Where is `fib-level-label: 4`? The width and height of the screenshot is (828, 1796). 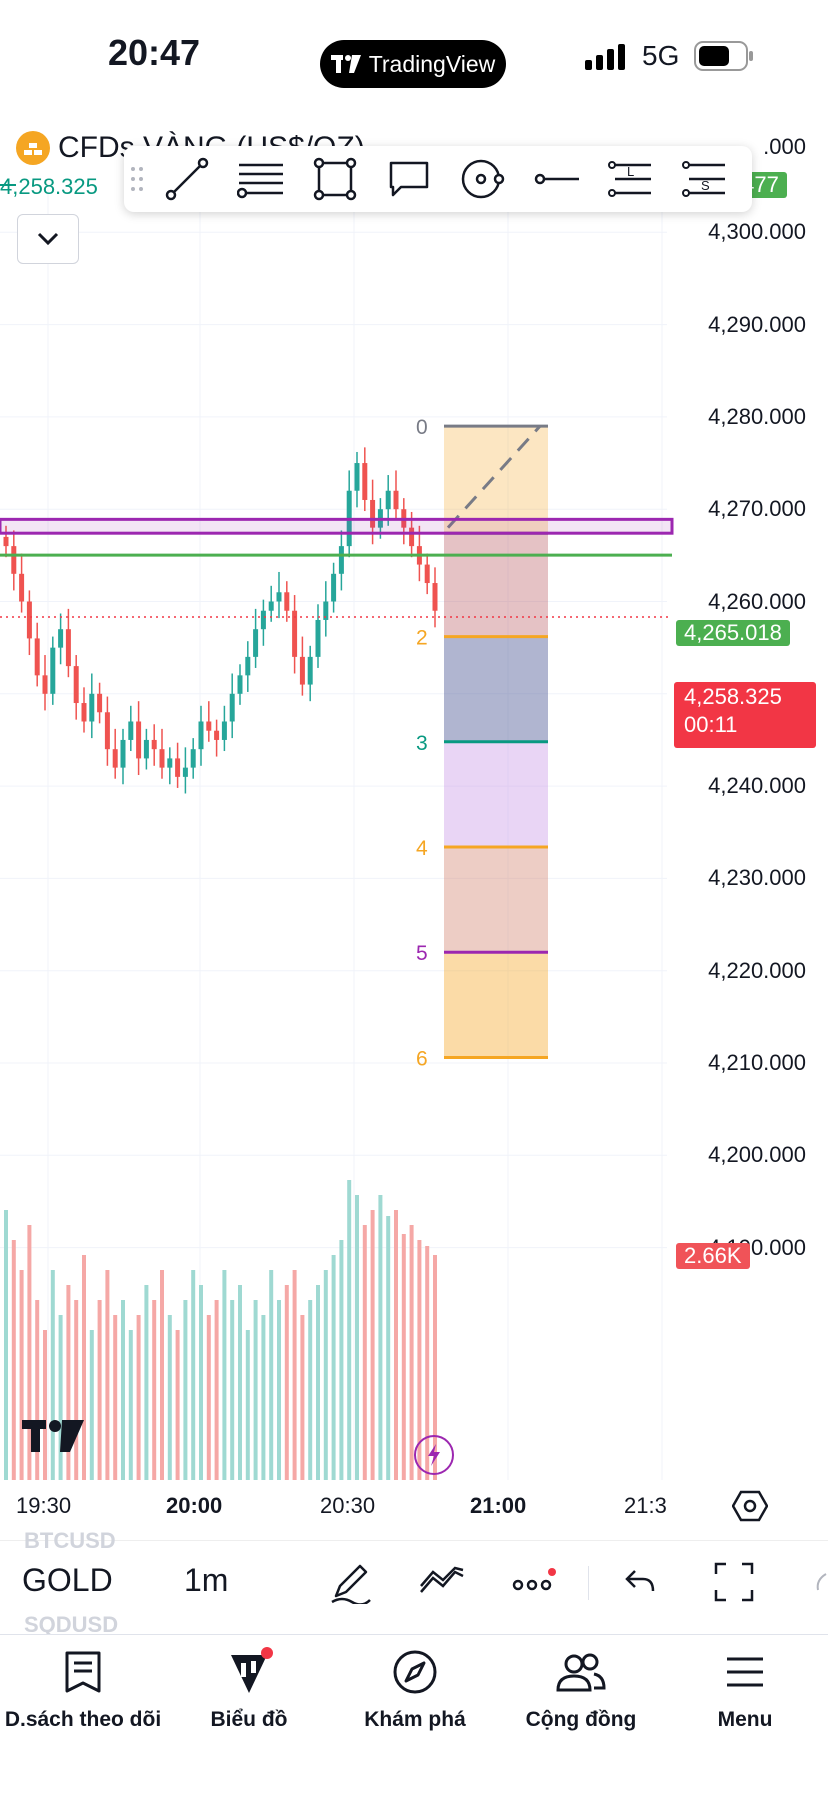 fib-level-label: 4 is located at coordinates (422, 848).